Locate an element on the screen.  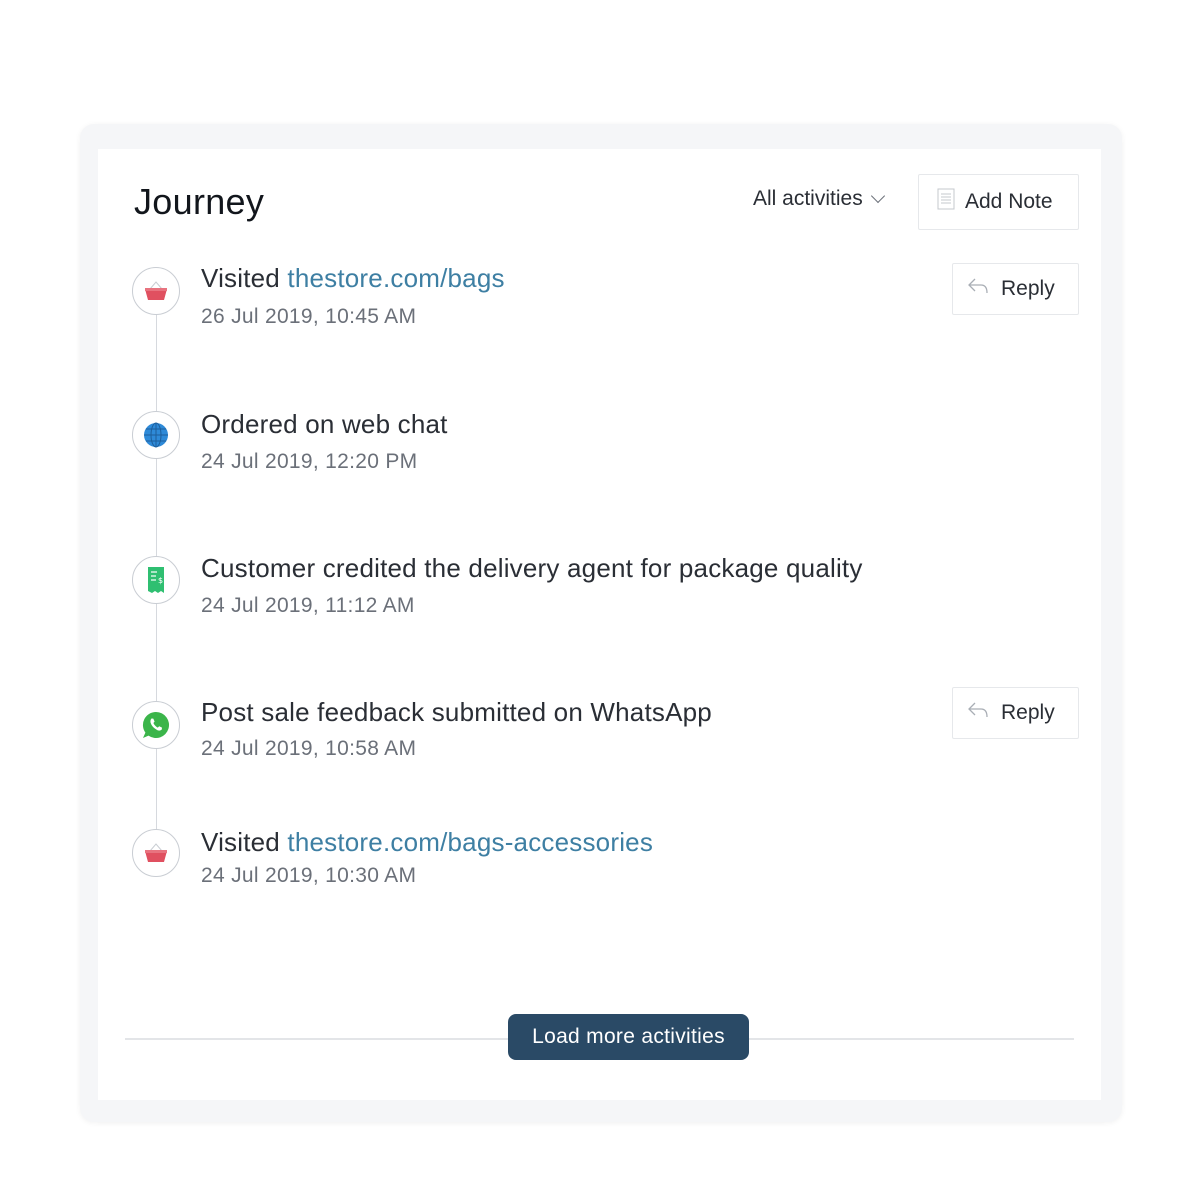
activity-date: 24 Jul 2019, 10:30 AM is located at coordinates (309, 875).